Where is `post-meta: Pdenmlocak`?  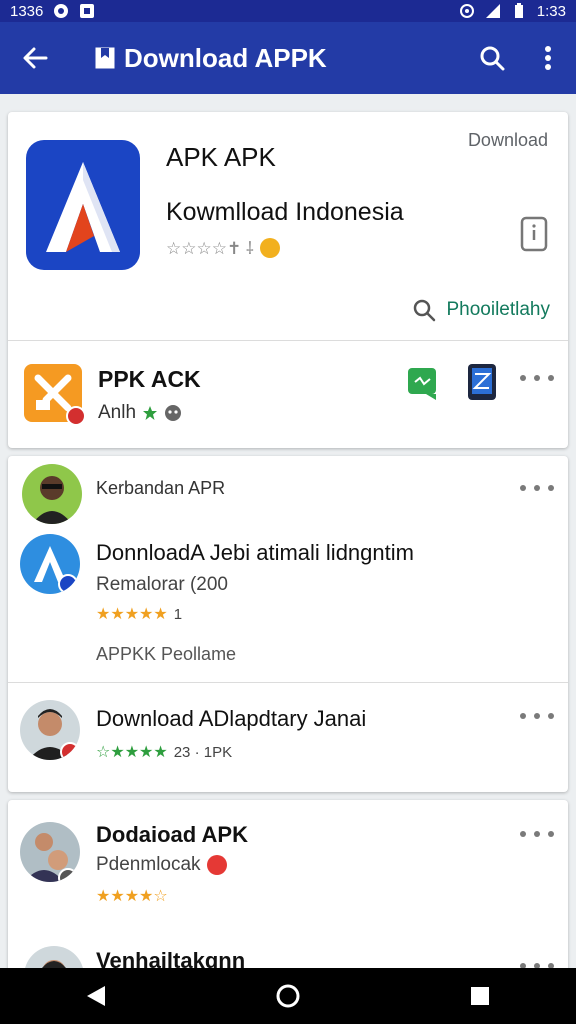
post-meta: Pdenmlocak is located at coordinates (161, 865).